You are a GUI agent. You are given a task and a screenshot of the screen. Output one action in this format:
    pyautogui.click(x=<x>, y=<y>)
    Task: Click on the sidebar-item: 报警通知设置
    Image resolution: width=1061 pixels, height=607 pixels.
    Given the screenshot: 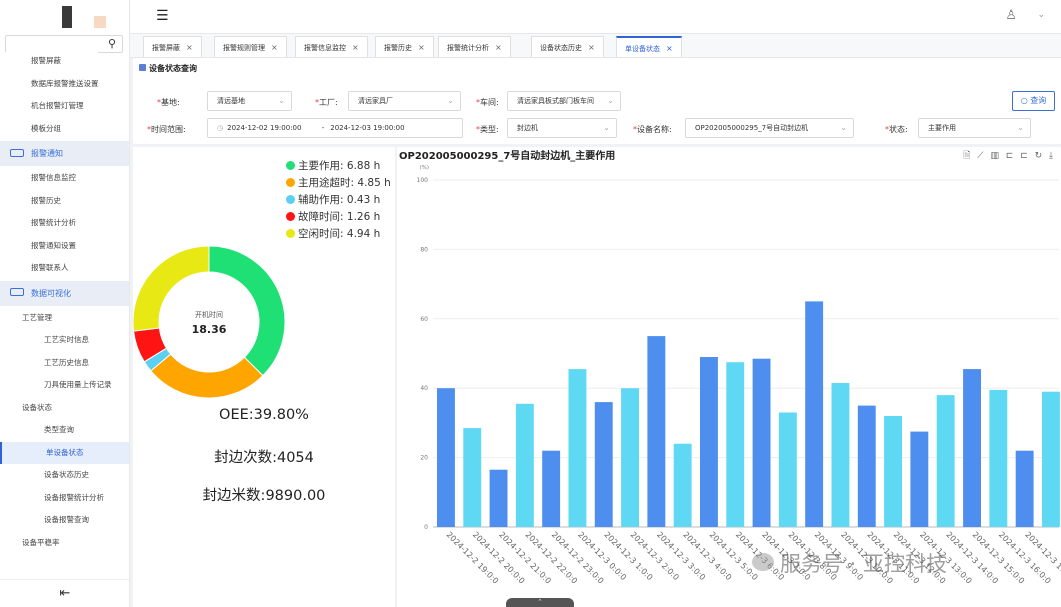 What is the action you would take?
    pyautogui.click(x=64, y=246)
    